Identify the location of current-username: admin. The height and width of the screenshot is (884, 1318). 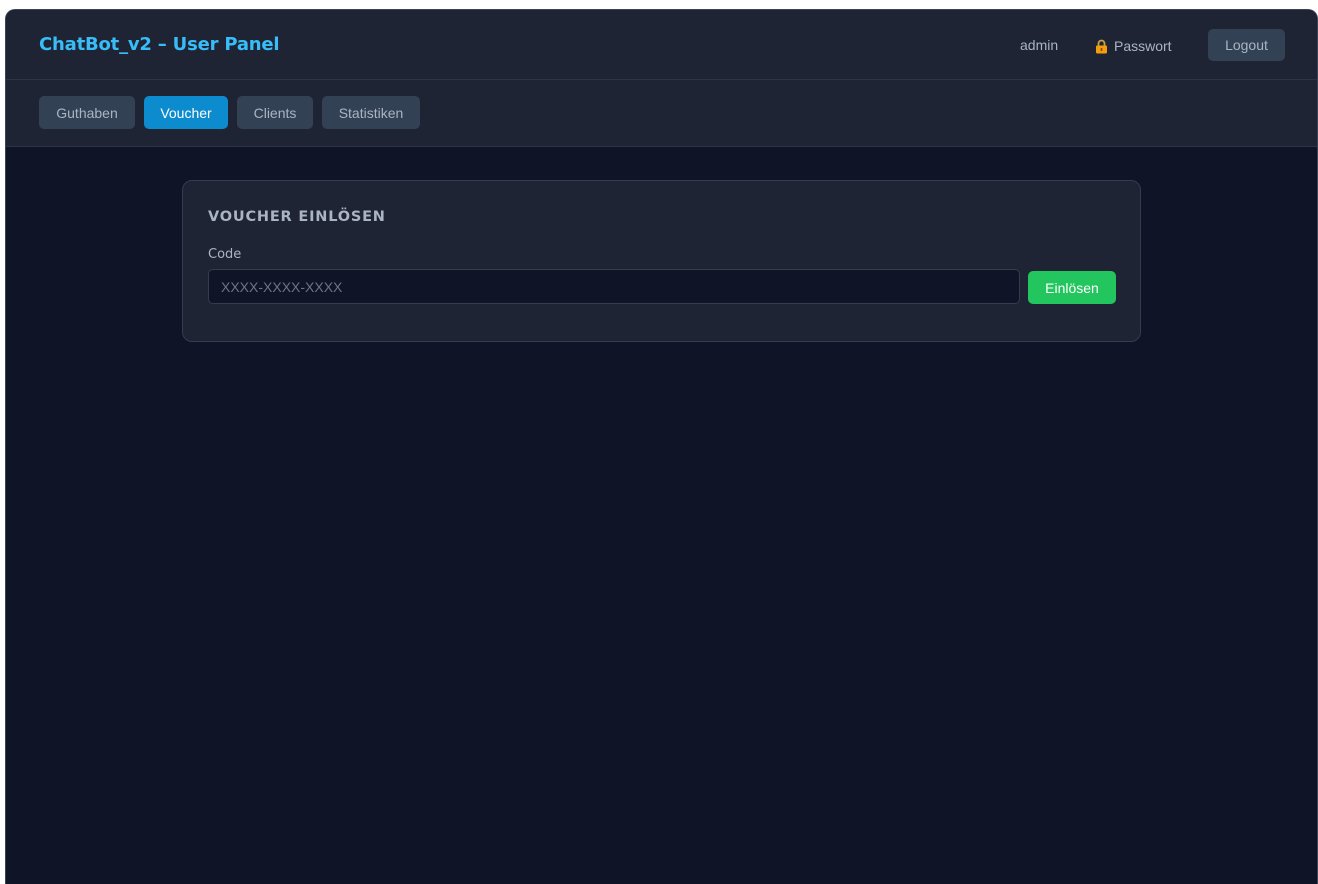
(1039, 45).